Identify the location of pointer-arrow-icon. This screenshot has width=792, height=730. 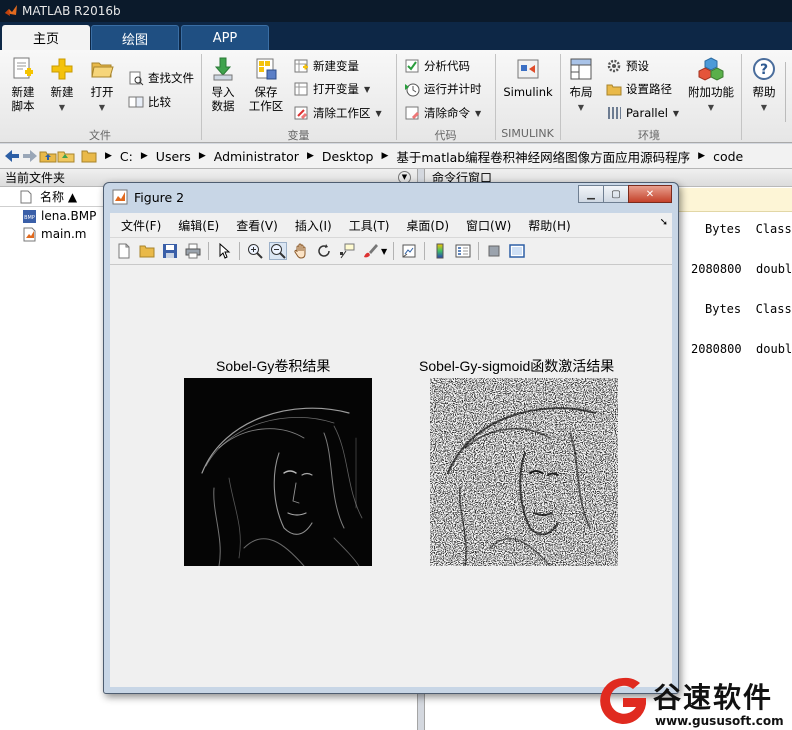
(225, 251).